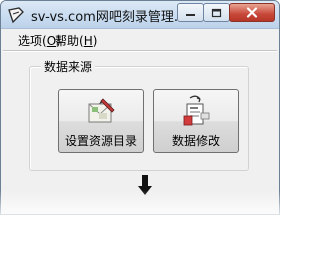  What do you see at coordinates (100, 141) in the screenshot?
I see `set-resource-dir-label: 设置资源目录` at bounding box center [100, 141].